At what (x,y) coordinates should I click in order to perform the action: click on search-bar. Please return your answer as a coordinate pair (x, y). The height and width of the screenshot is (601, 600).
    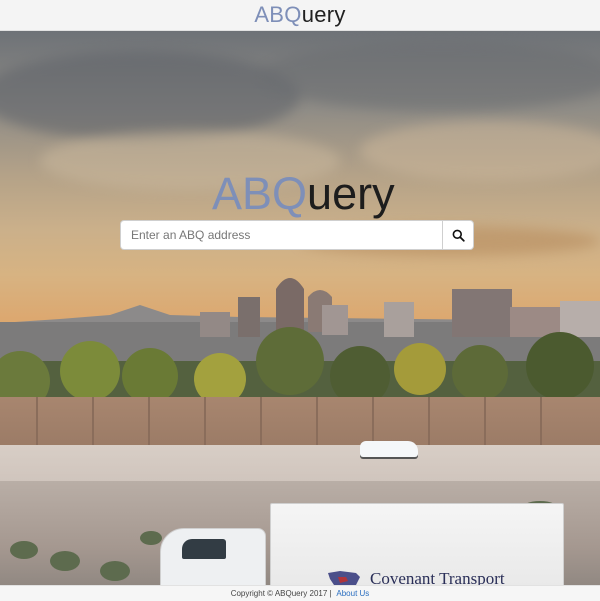
    Looking at the image, I should click on (297, 235).